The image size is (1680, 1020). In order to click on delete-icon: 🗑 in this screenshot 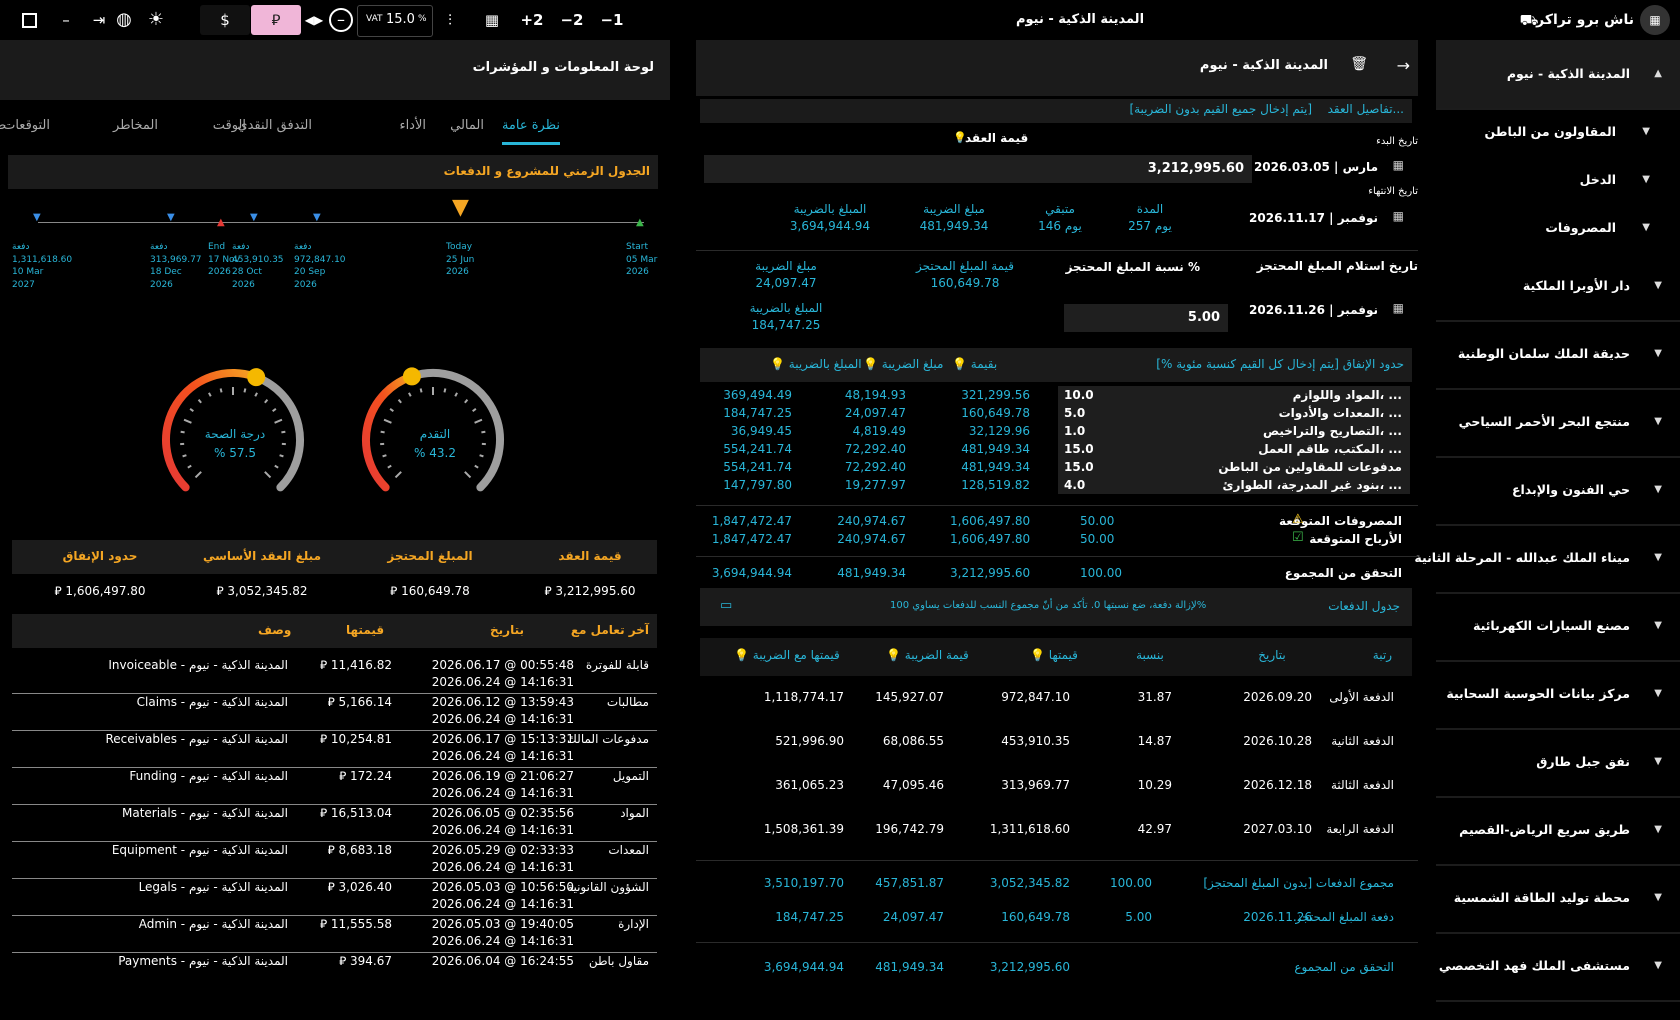, I will do `click(1359, 64)`.